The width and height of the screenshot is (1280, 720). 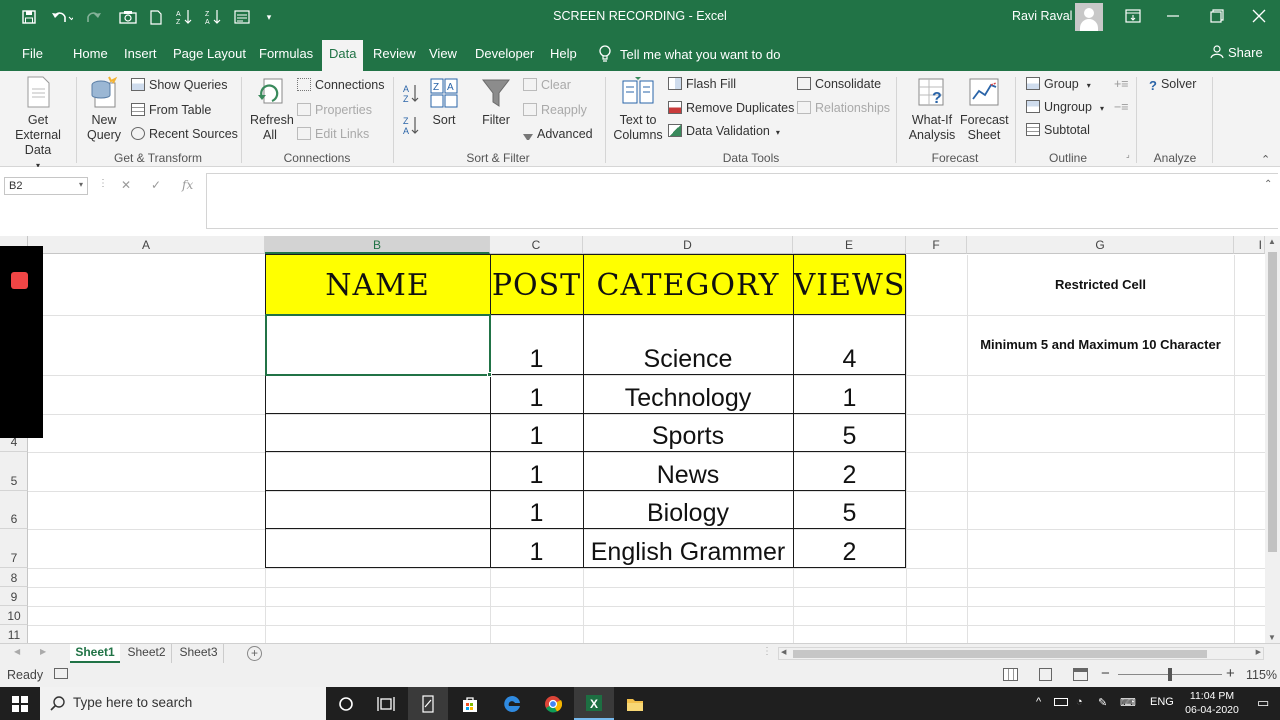 I want to click on cell-views-3: 5, so click(x=849, y=433).